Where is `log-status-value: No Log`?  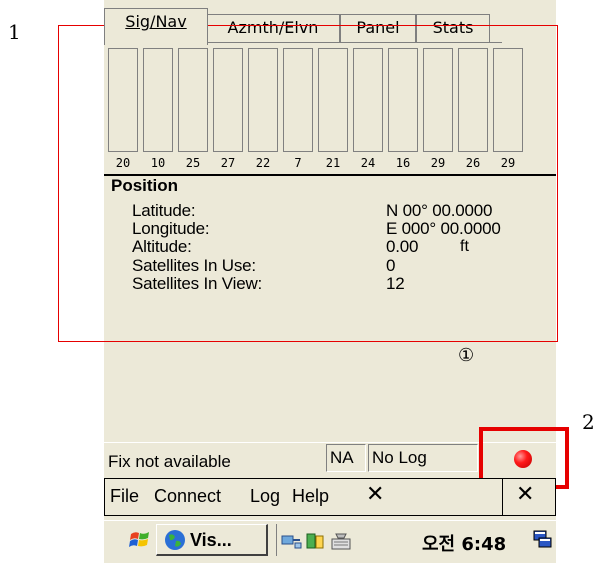 log-status-value: No Log is located at coordinates (399, 457).